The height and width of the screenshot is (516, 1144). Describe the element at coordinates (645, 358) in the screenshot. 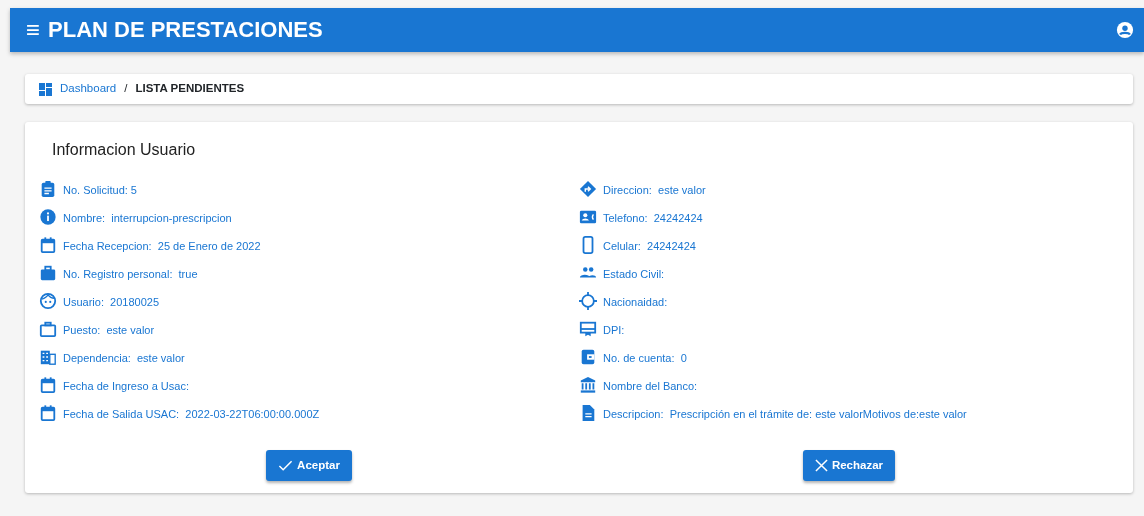

I see `field-text: No. de cuenta: 0` at that location.